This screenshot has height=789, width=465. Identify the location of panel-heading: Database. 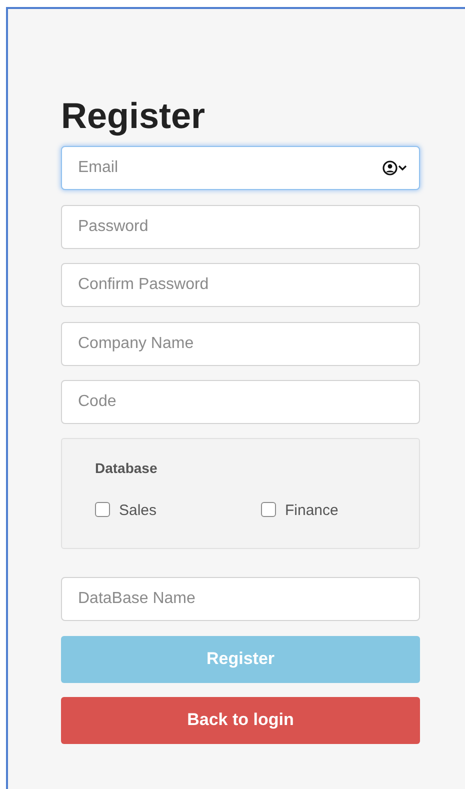
(126, 468).